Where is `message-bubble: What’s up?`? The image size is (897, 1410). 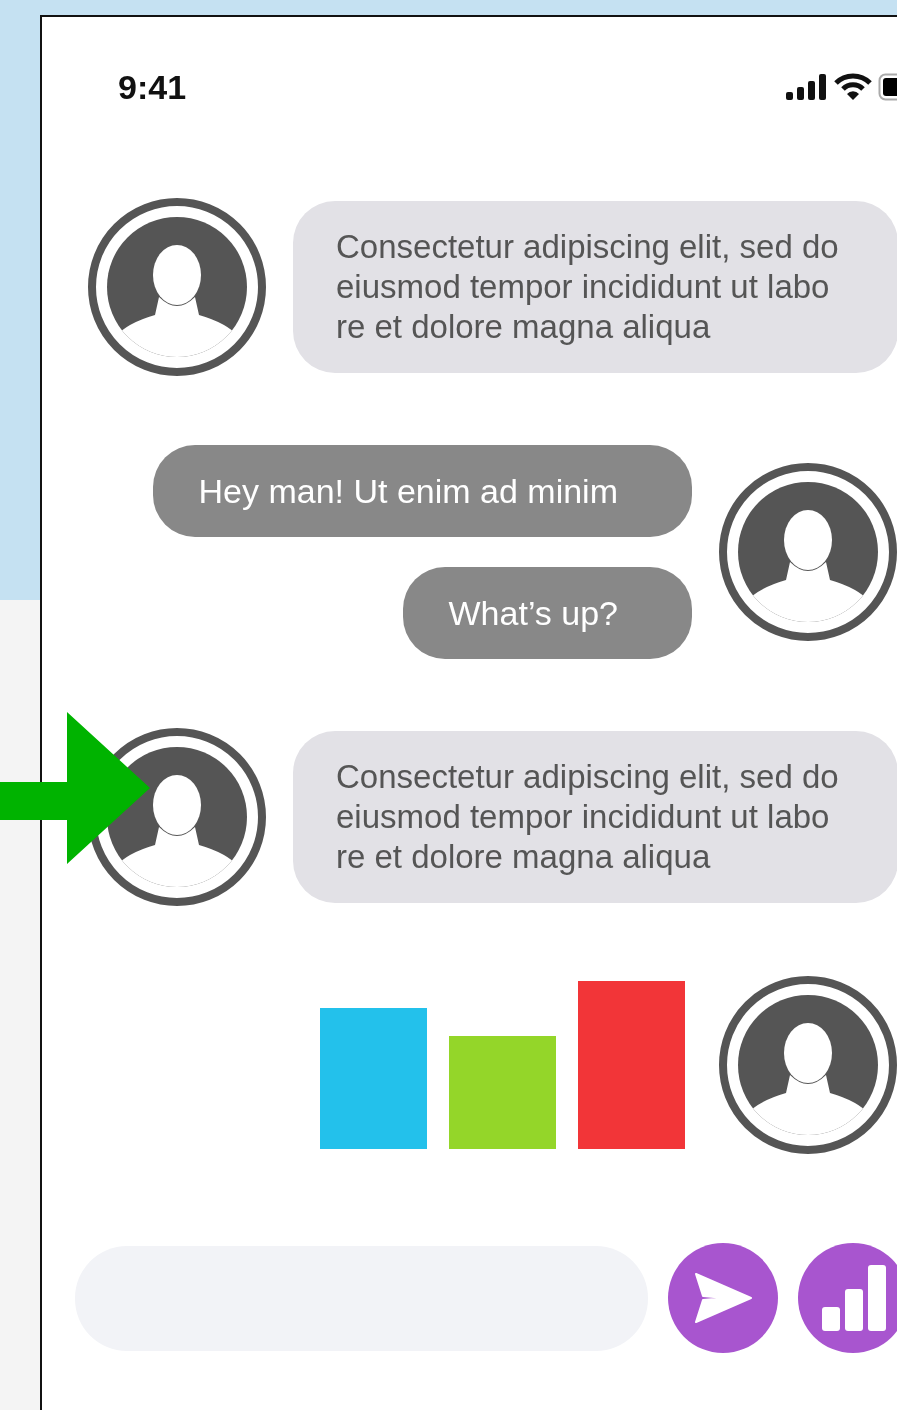
message-bubble: What’s up? is located at coordinates (547, 613).